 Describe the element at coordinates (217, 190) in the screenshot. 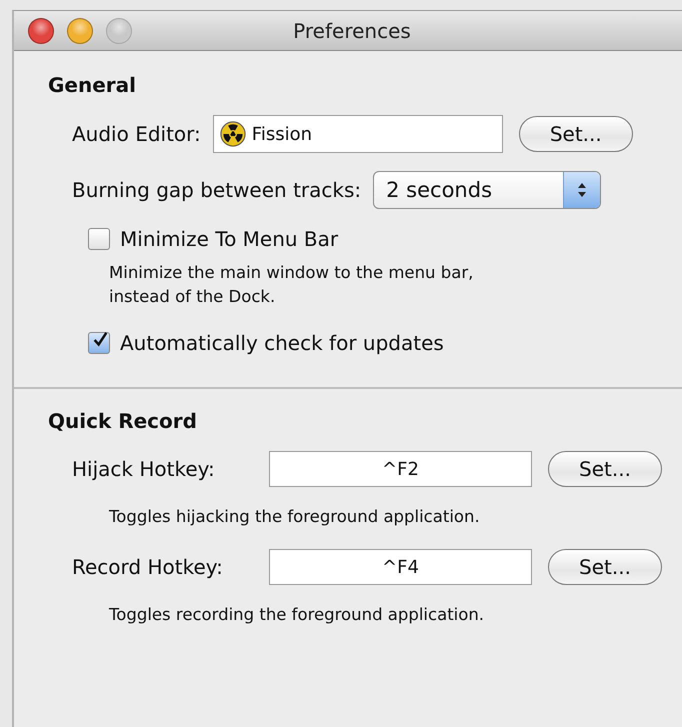

I see `field-label: Burning gap between tracks:` at that location.